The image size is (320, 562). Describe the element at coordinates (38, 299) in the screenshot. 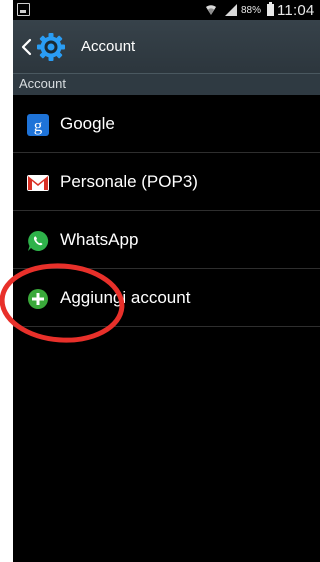

I see `add-icon` at that location.